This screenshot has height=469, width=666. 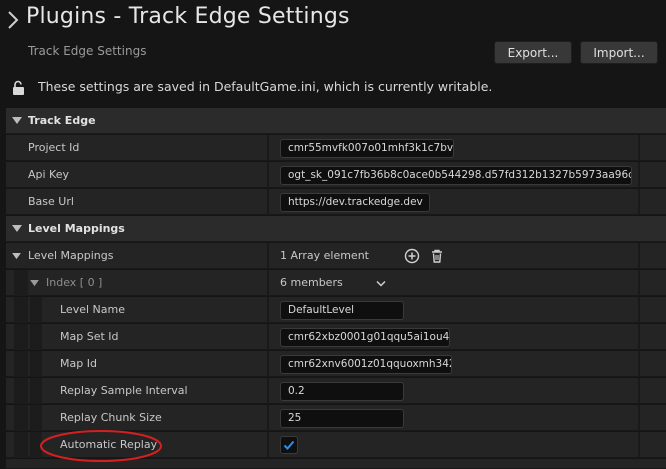 What do you see at coordinates (342, 391) in the screenshot?
I see `replay-sample-interval-field: 0.2` at bounding box center [342, 391].